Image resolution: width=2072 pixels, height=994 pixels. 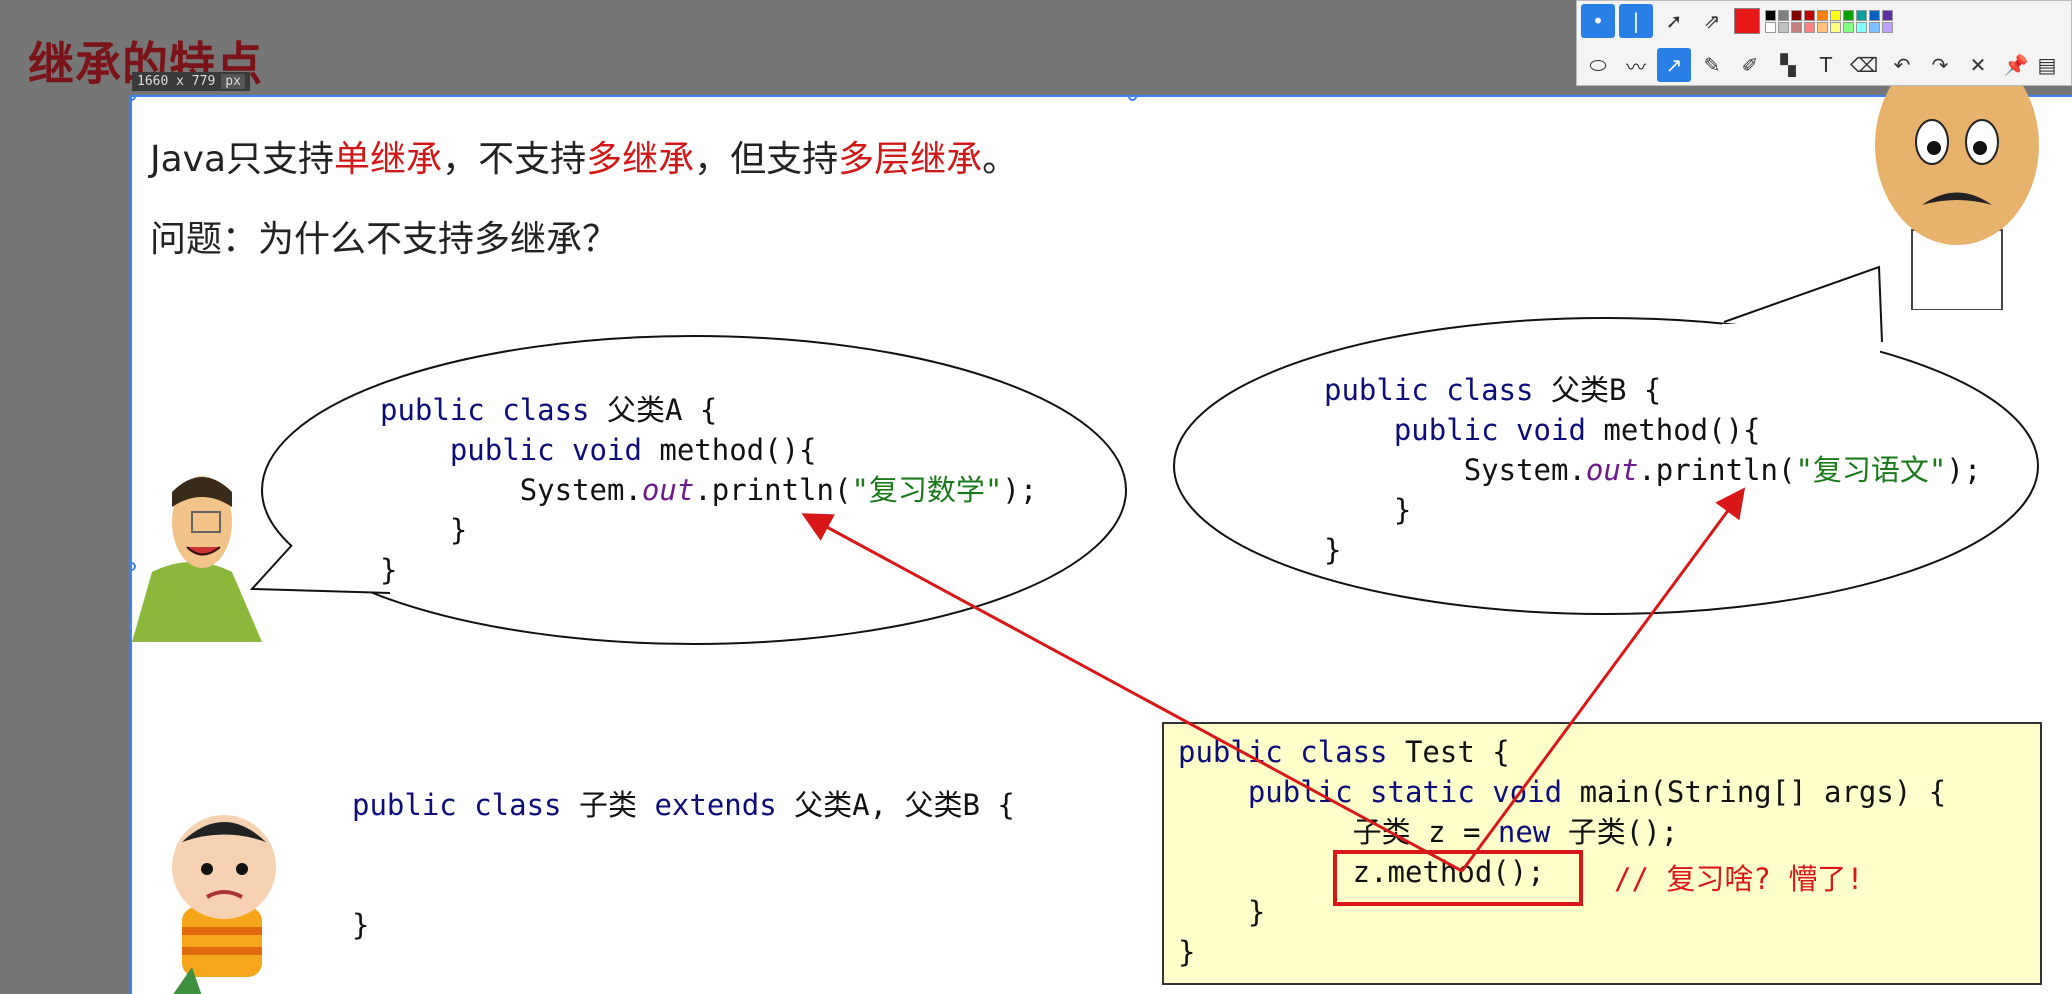 What do you see at coordinates (1747, 21) in the screenshot?
I see `selected-color-swatch` at bounding box center [1747, 21].